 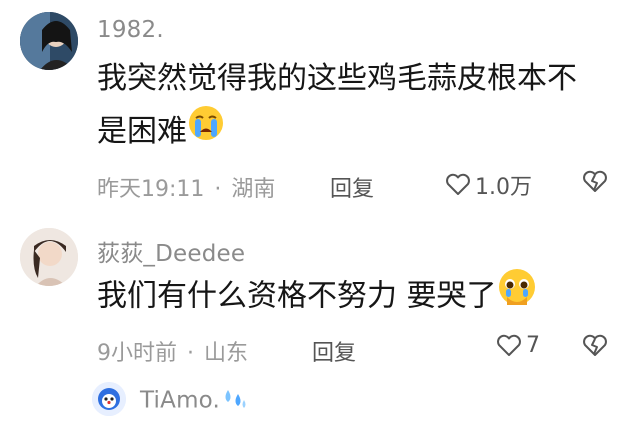 I want to click on comment-text-line: 是困难, so click(x=161, y=132).